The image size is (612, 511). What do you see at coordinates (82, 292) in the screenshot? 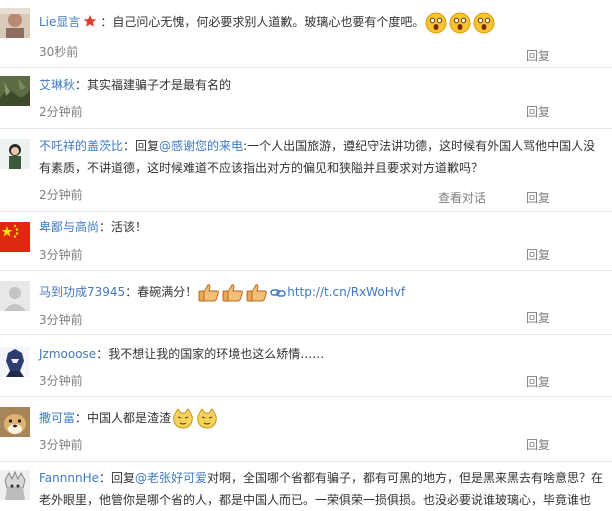
I see `comment-username: 马到功成73945` at bounding box center [82, 292].